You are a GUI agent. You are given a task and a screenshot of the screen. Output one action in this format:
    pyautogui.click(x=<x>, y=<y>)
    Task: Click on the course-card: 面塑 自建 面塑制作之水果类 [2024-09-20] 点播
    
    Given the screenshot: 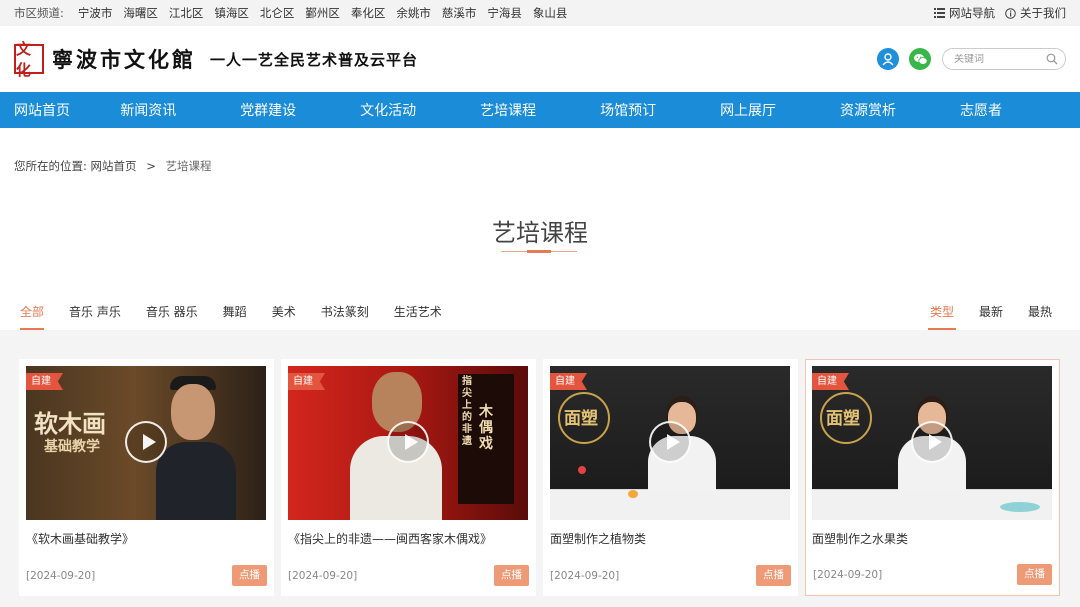 What is the action you would take?
    pyautogui.click(x=932, y=477)
    